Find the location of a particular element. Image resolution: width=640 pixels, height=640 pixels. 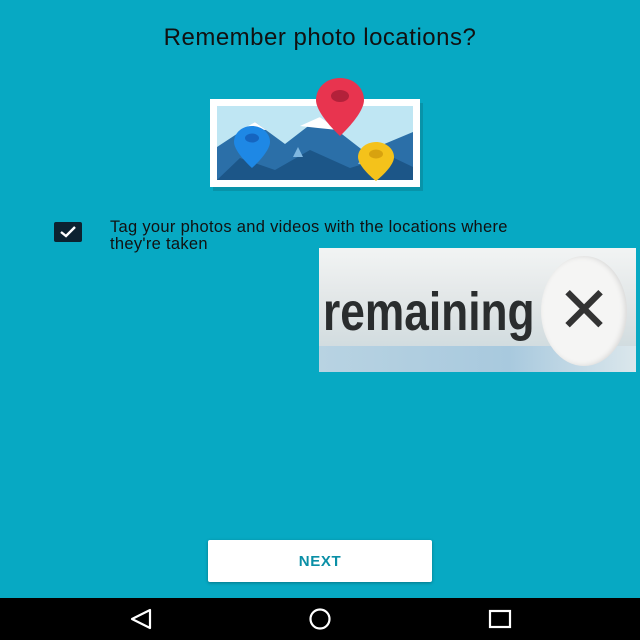

page-title: Remember photo locations? is located at coordinates (320, 37).